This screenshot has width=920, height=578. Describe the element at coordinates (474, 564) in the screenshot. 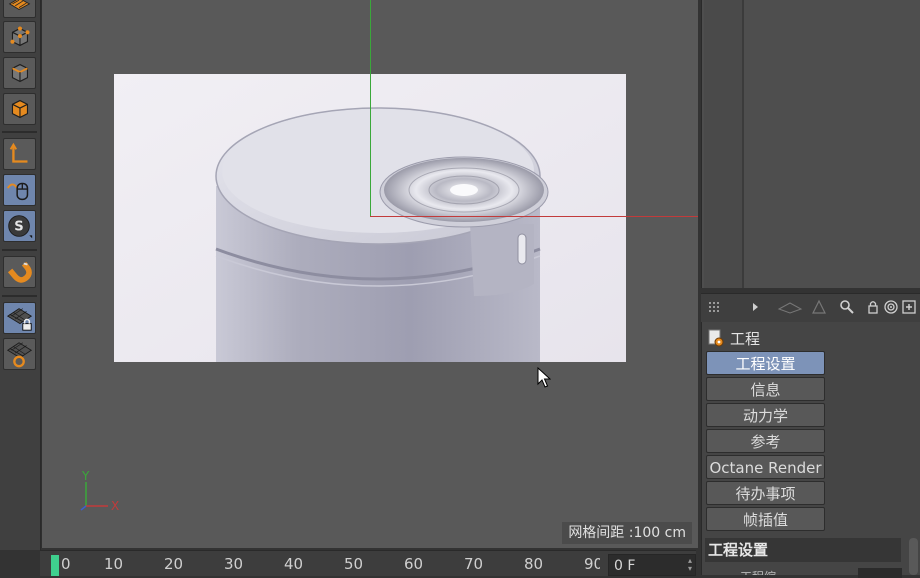

I see `tick-label: 70` at that location.